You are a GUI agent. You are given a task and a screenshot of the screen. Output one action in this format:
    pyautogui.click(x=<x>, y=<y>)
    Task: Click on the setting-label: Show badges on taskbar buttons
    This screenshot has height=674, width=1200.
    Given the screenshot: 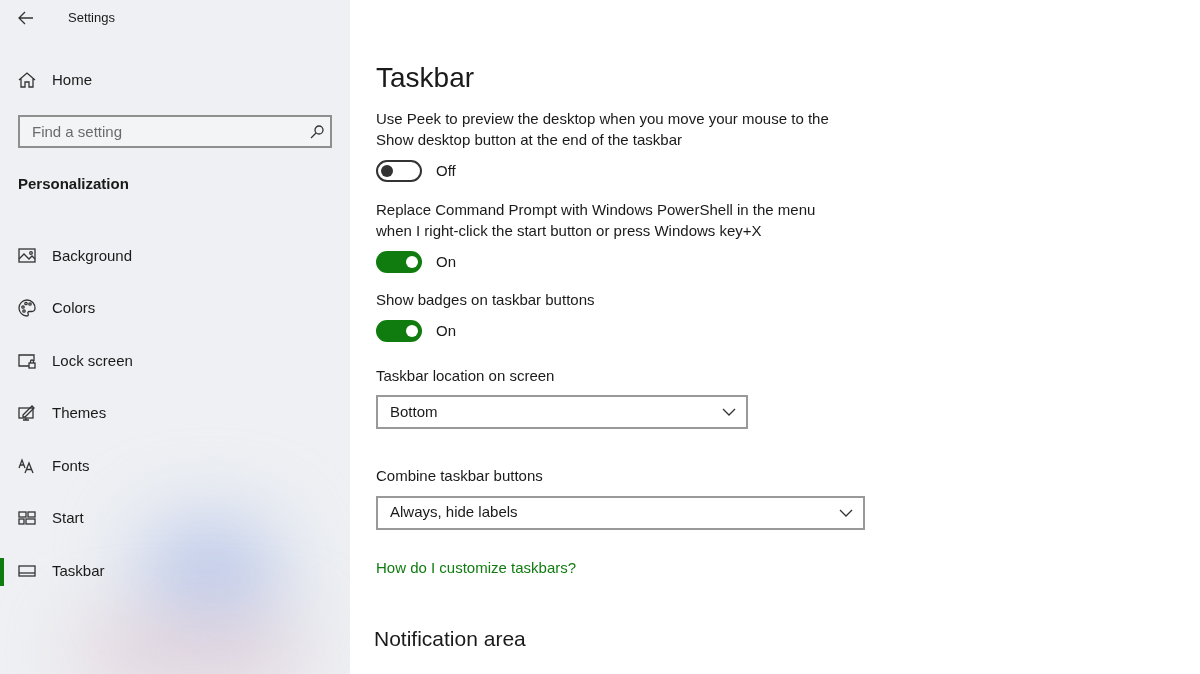 What is the action you would take?
    pyautogui.click(x=486, y=300)
    